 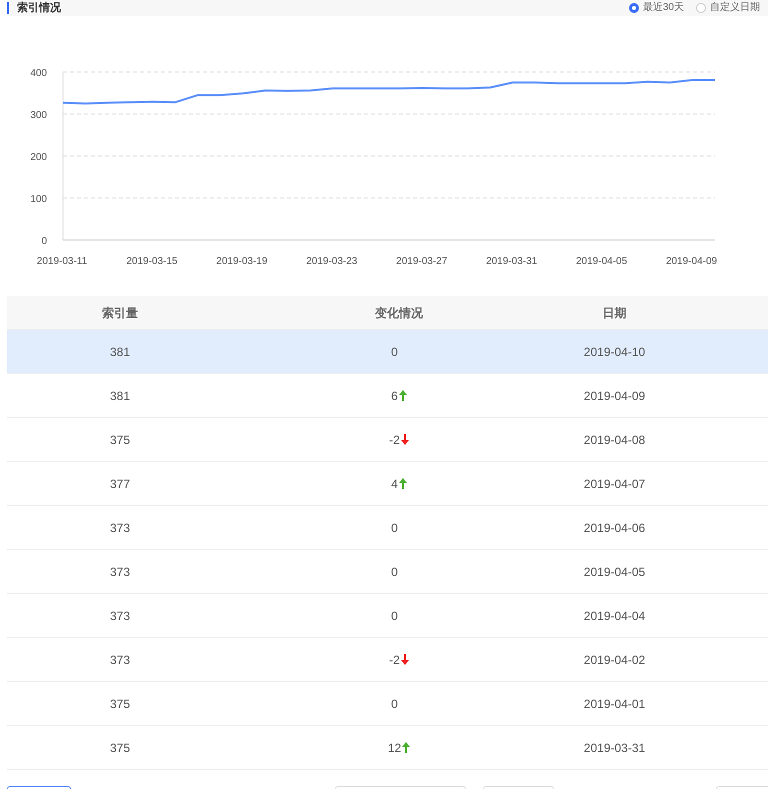 What do you see at coordinates (615, 528) in the screenshot?
I see `table-cell-text: 2019-04-06` at bounding box center [615, 528].